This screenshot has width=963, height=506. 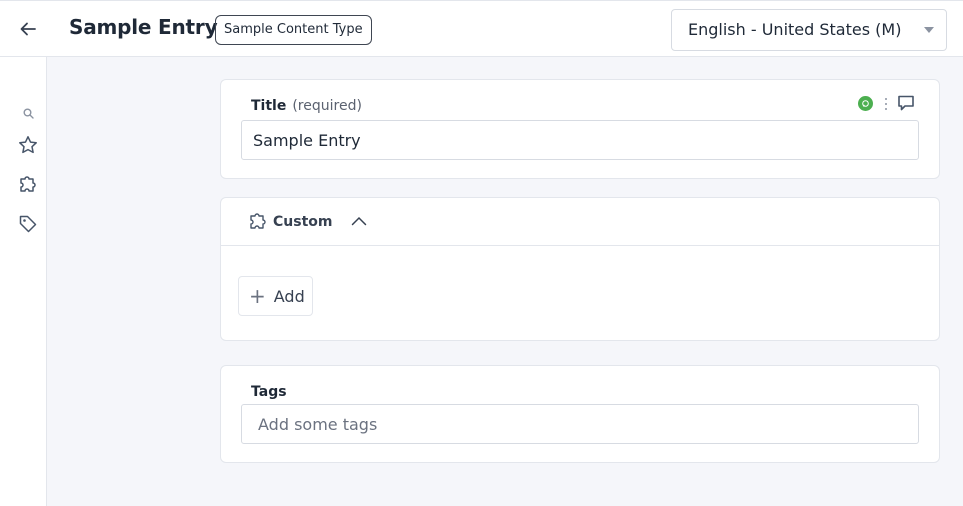 I want to click on add-button: + Add, so click(x=275, y=296).